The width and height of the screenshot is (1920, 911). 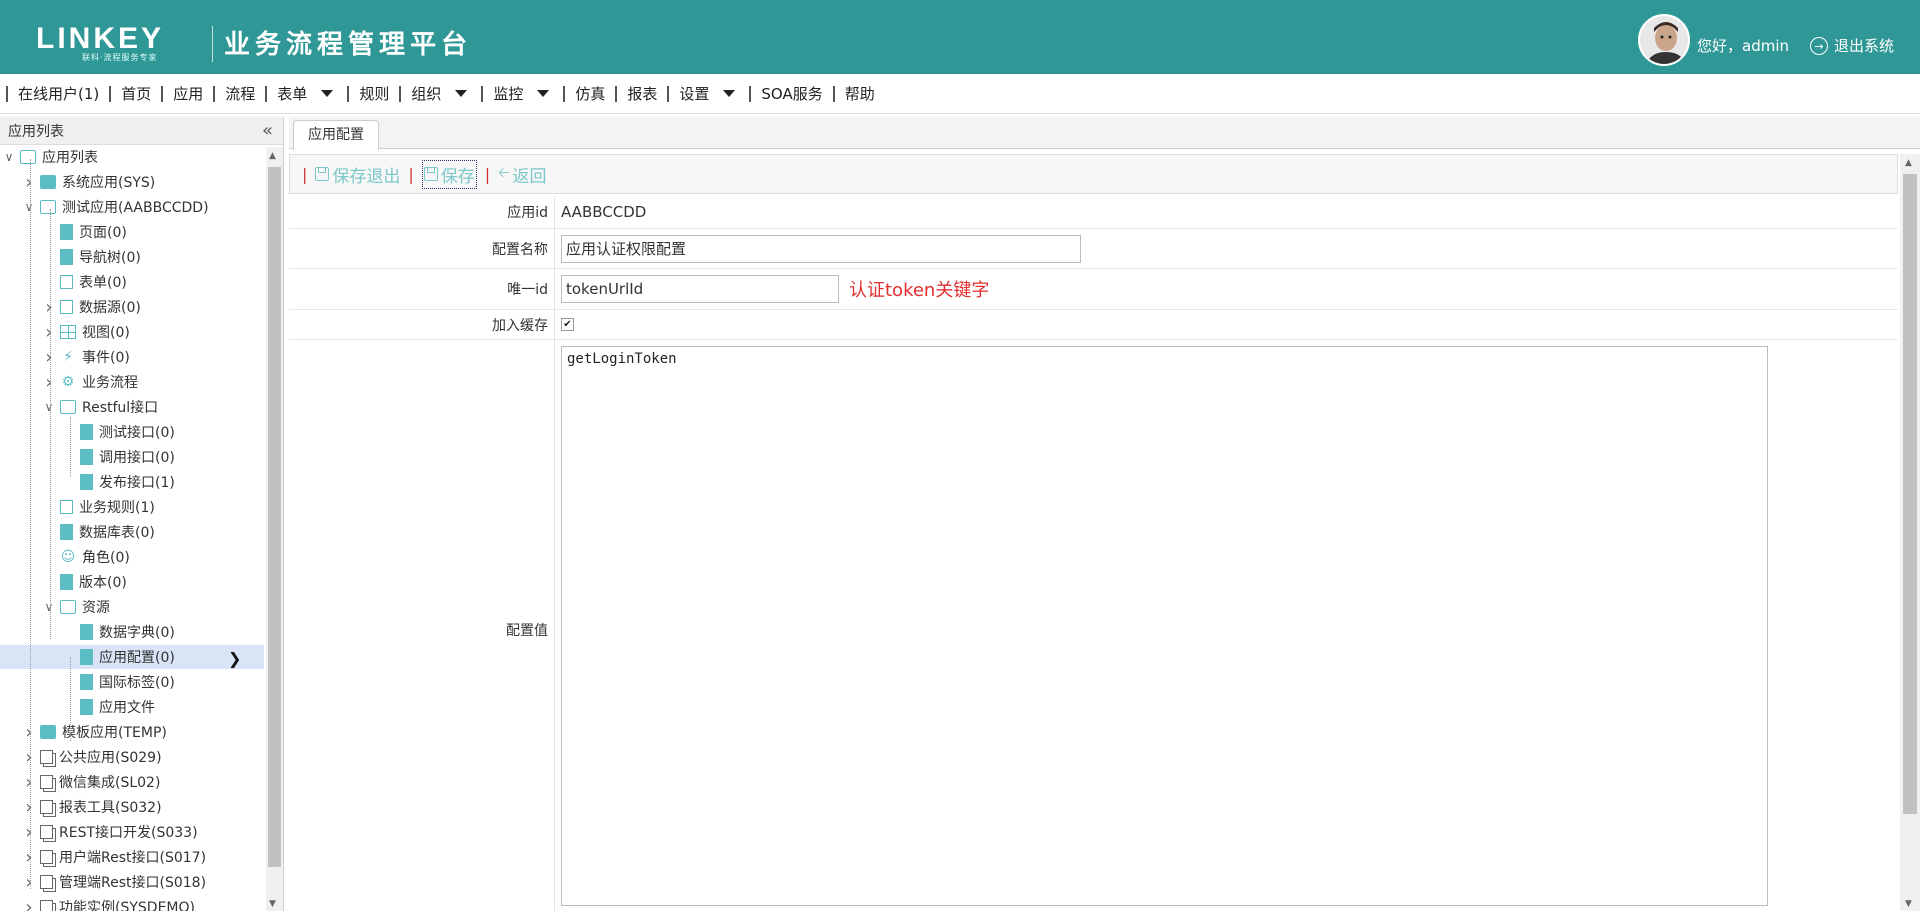 I want to click on sidebar-scrollbar: ▲ ▼, so click(x=274, y=529).